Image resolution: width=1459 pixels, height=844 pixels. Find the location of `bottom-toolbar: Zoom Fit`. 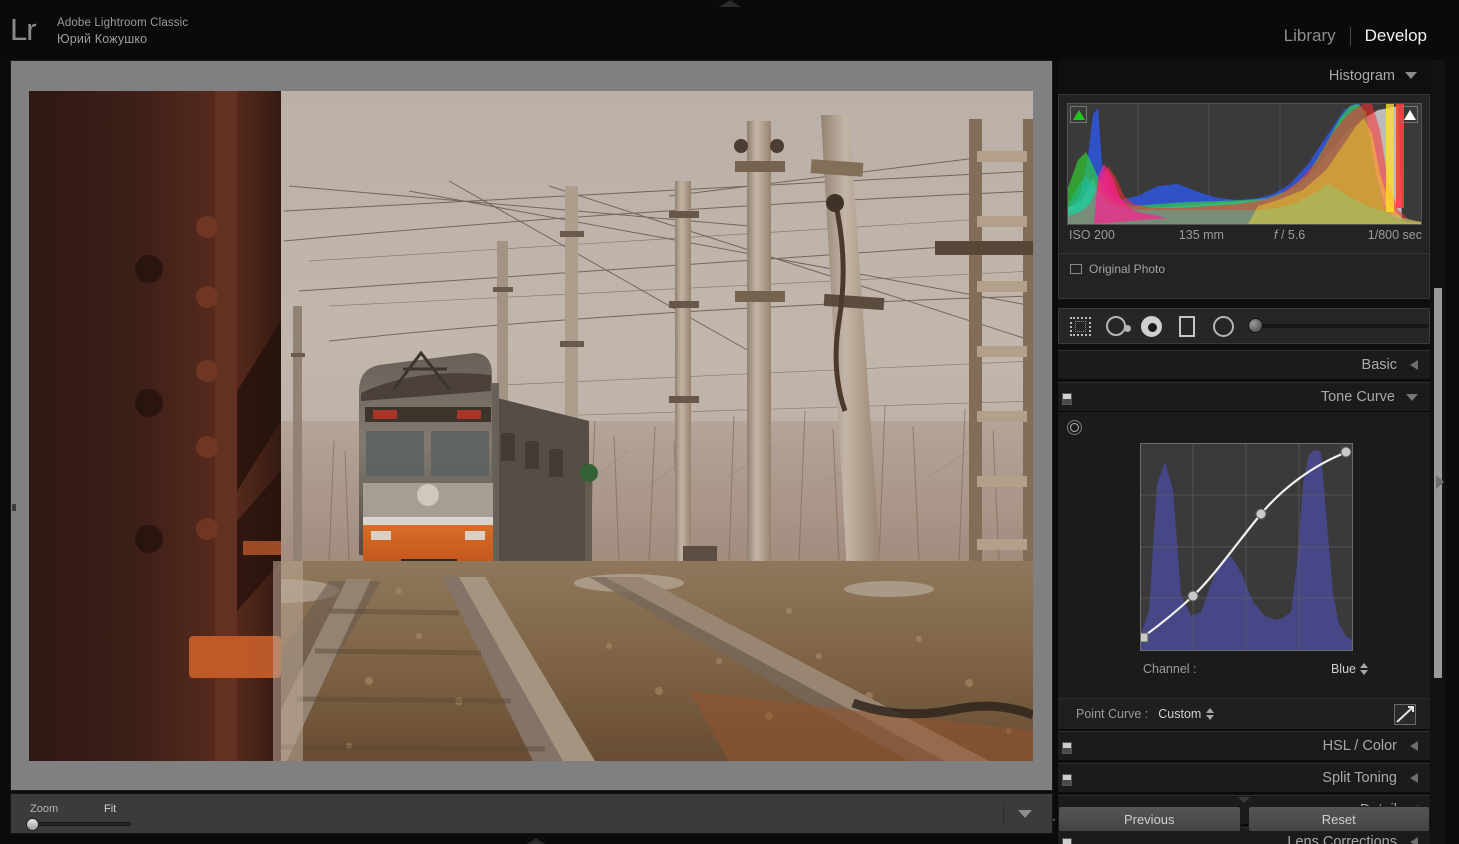

bottom-toolbar: Zoom Fit is located at coordinates (531, 813).